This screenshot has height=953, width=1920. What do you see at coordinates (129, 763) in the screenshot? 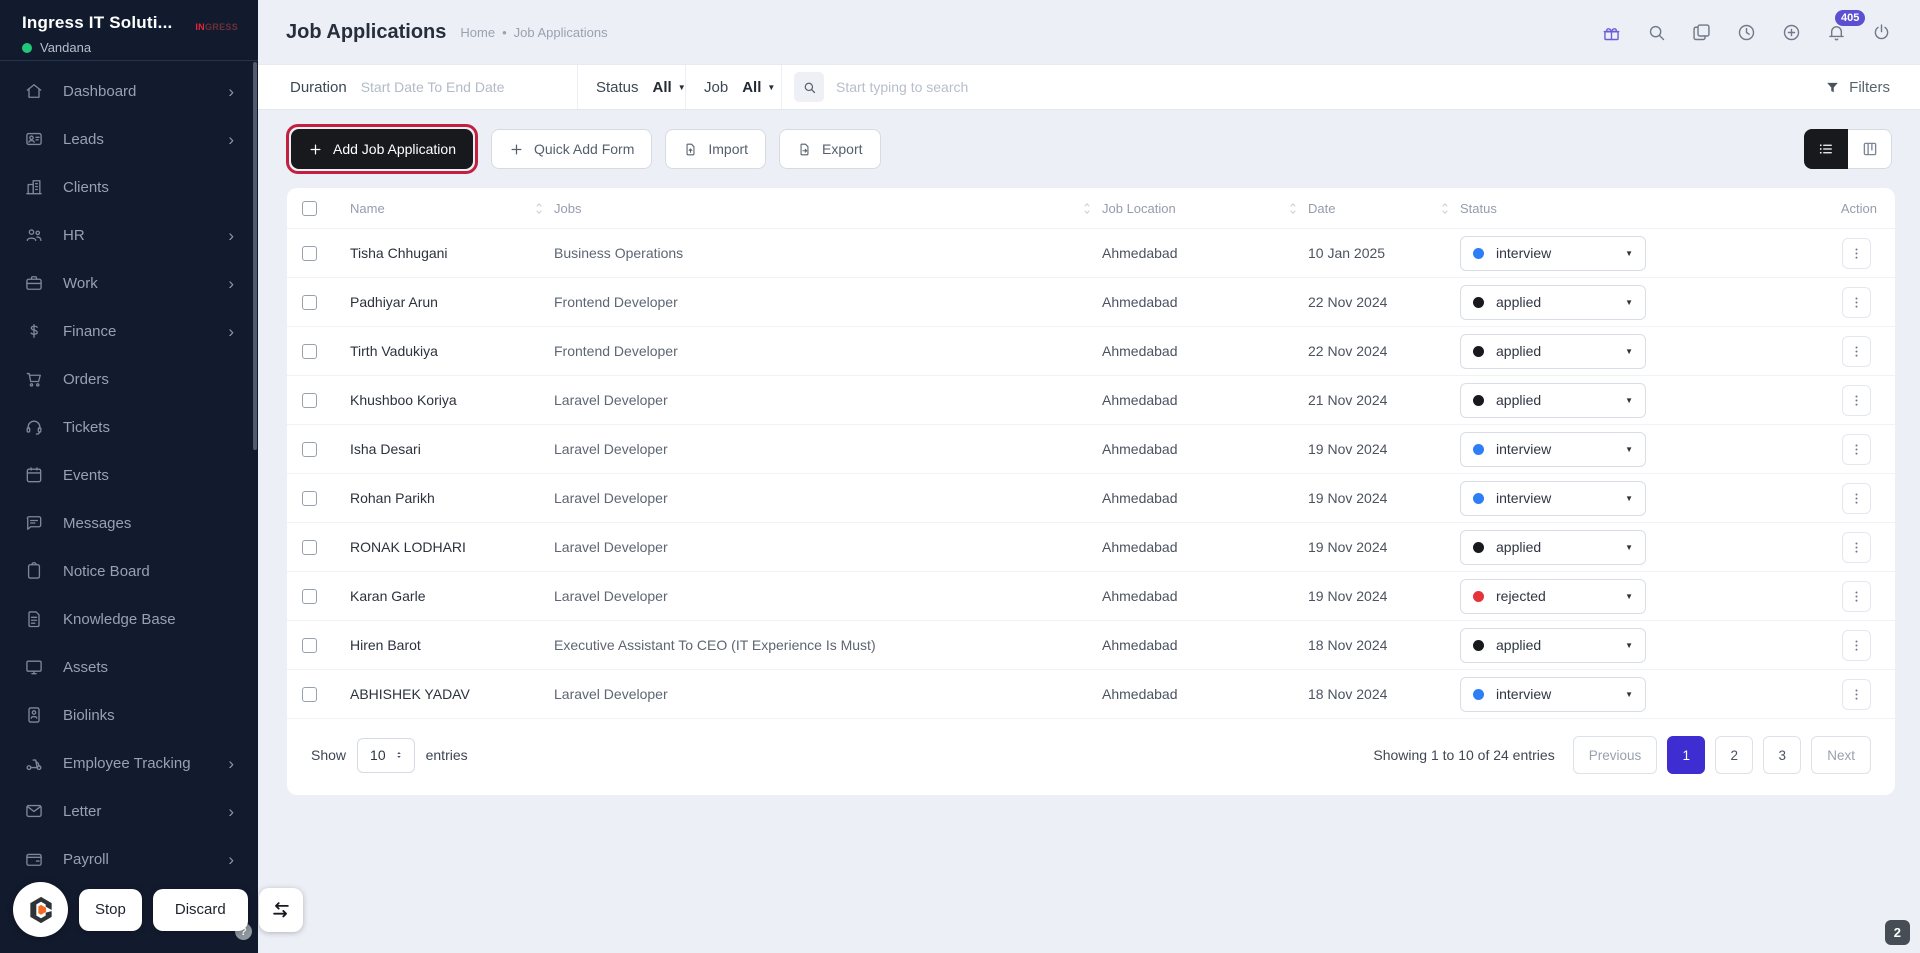
I see `sidebar-item-employee-tracking: Employee Tracking ›` at bounding box center [129, 763].